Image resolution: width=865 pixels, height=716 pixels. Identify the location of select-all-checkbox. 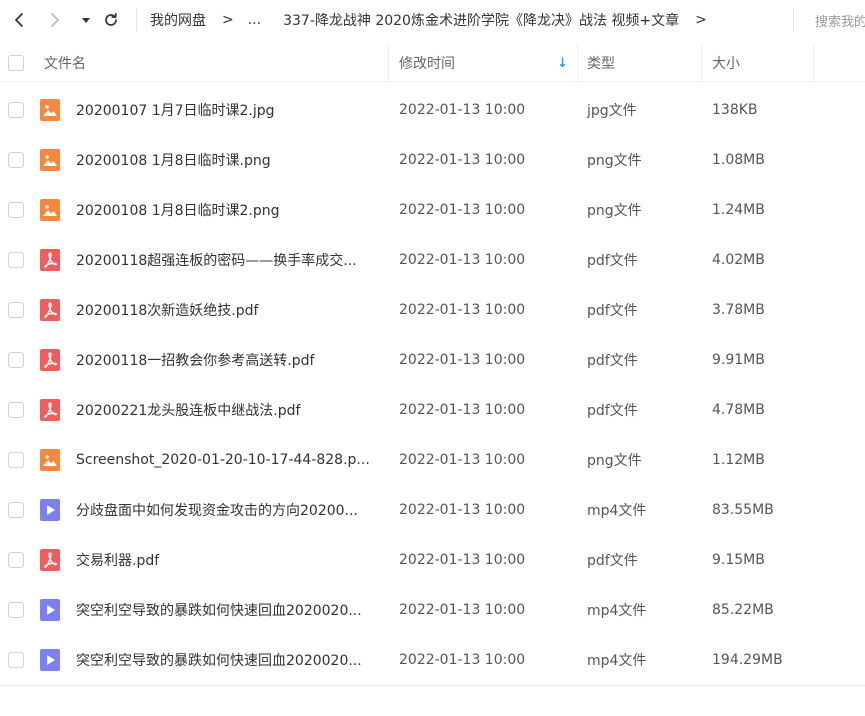
(16, 63).